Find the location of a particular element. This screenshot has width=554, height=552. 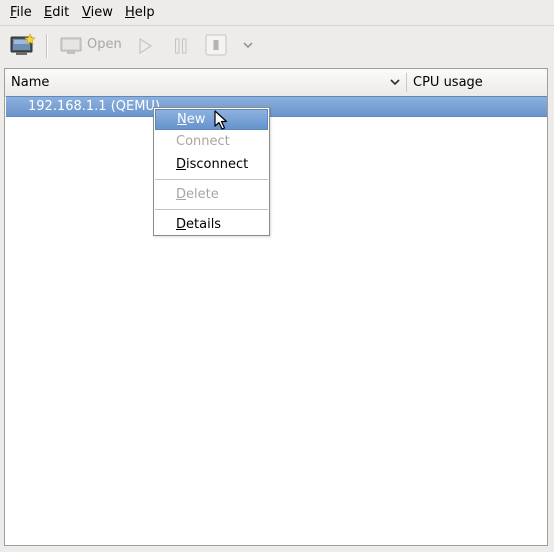

column-header-name: Name is located at coordinates (30, 82).